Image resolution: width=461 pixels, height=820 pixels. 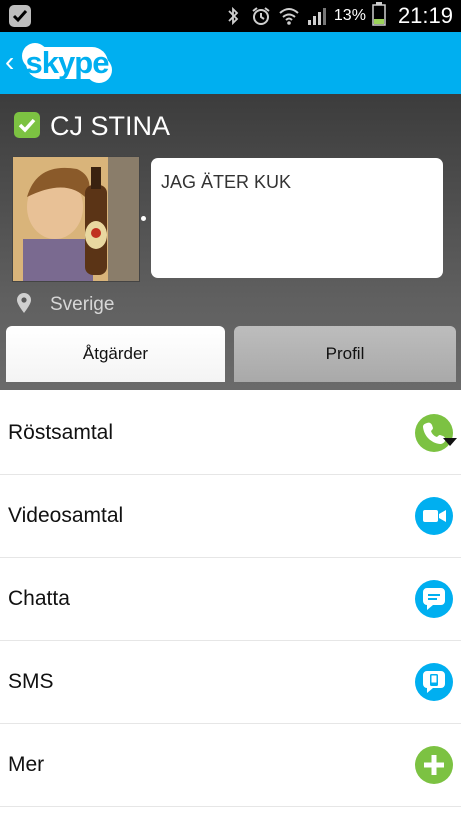 I want to click on chevron-left-icon: ‹, so click(x=9, y=62).